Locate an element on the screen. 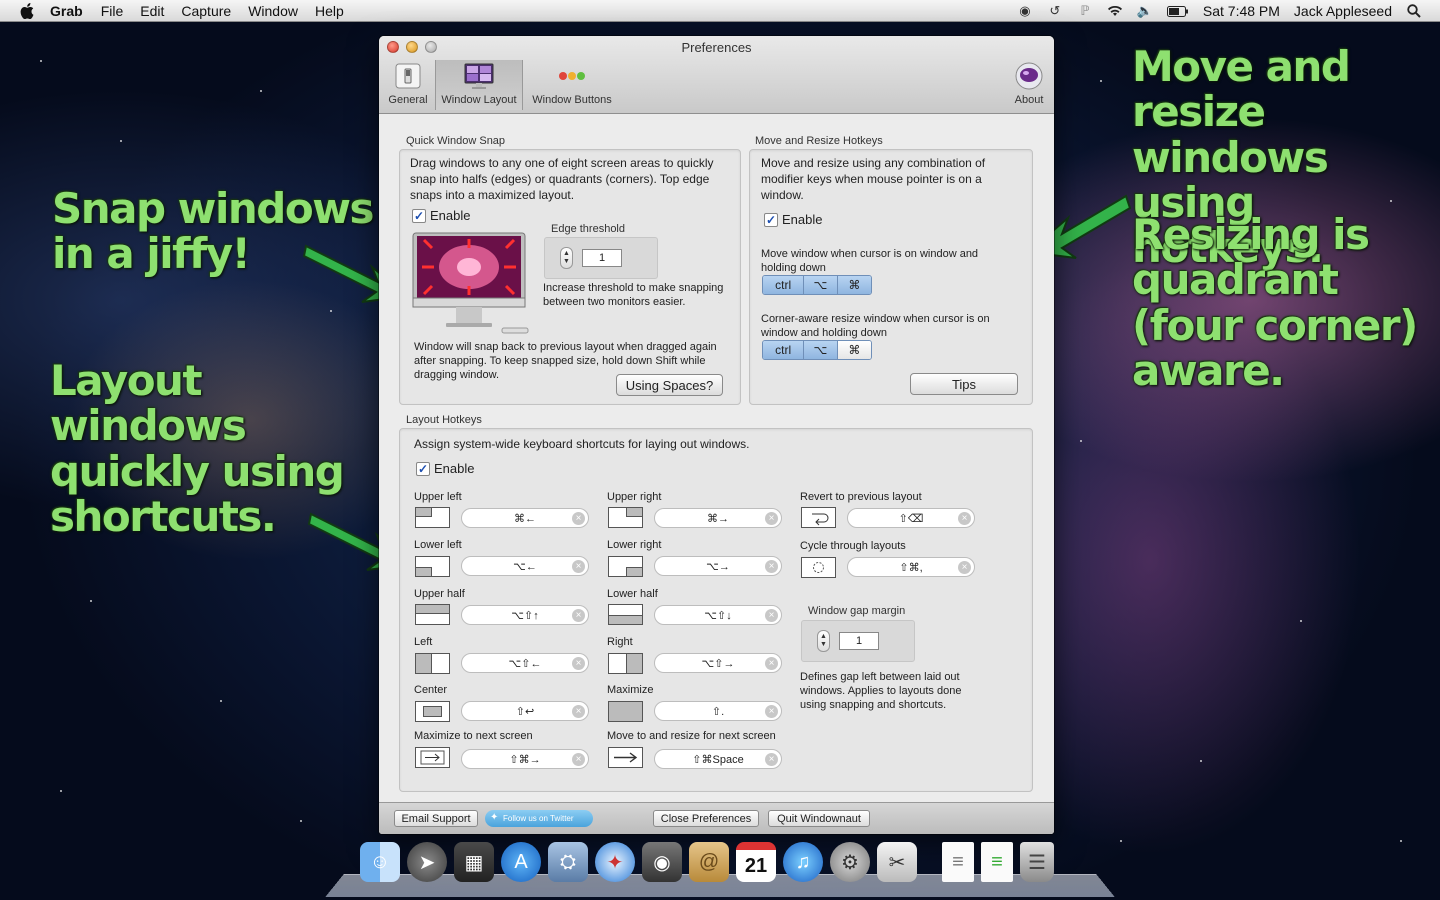 This screenshot has height=900, width=1440. mission-control-icon: ▦ is located at coordinates (474, 862).